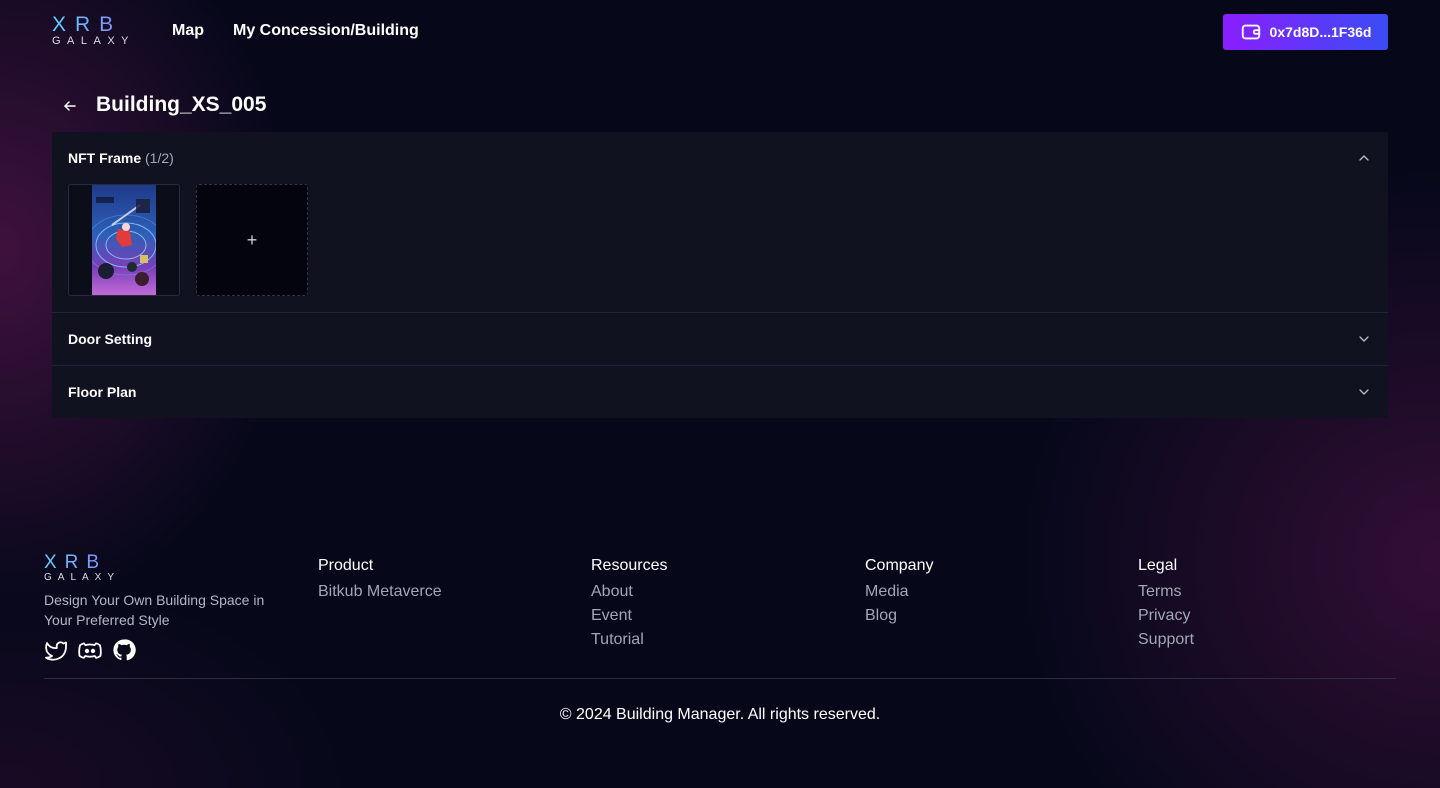 Image resolution: width=1440 pixels, height=788 pixels. I want to click on wallet-address: 0x7d8D...1F36d, so click(1320, 32).